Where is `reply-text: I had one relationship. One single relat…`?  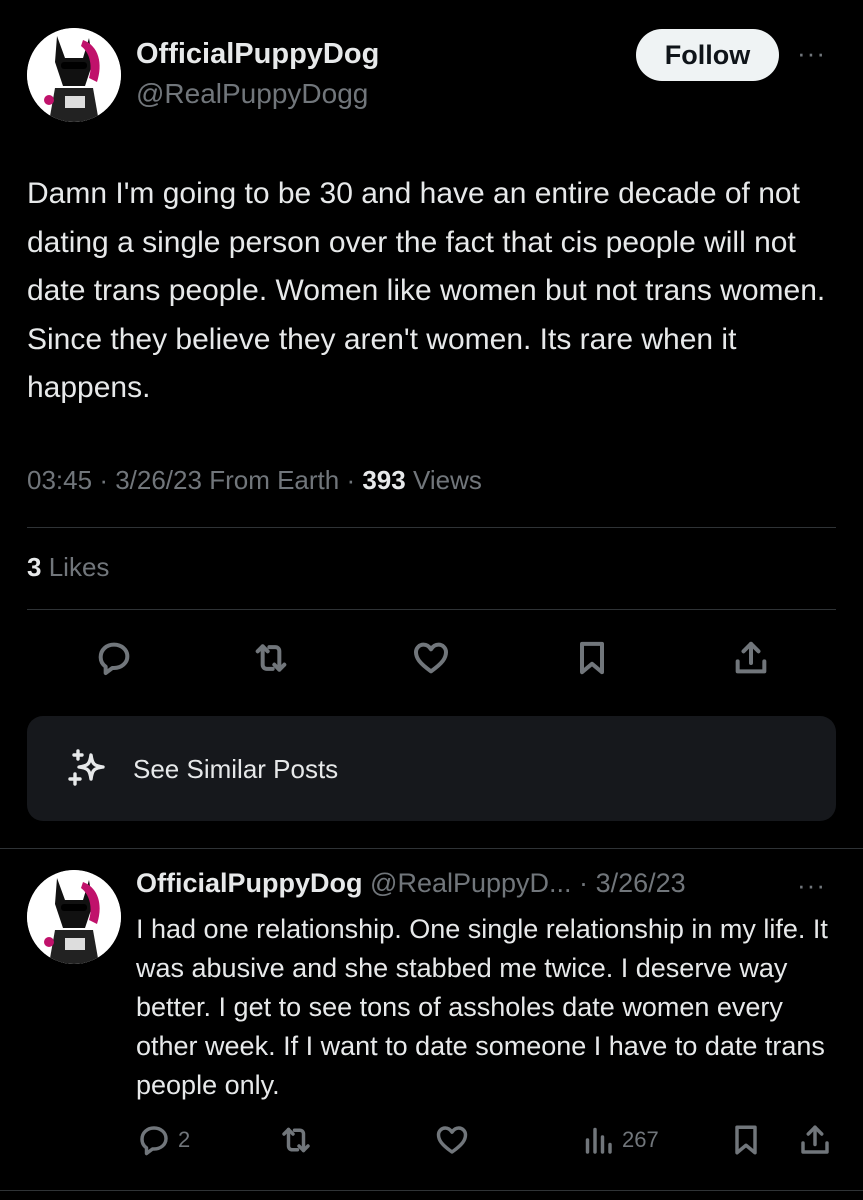
reply-text: I had one relationship. One single relat… is located at coordinates (482, 1007).